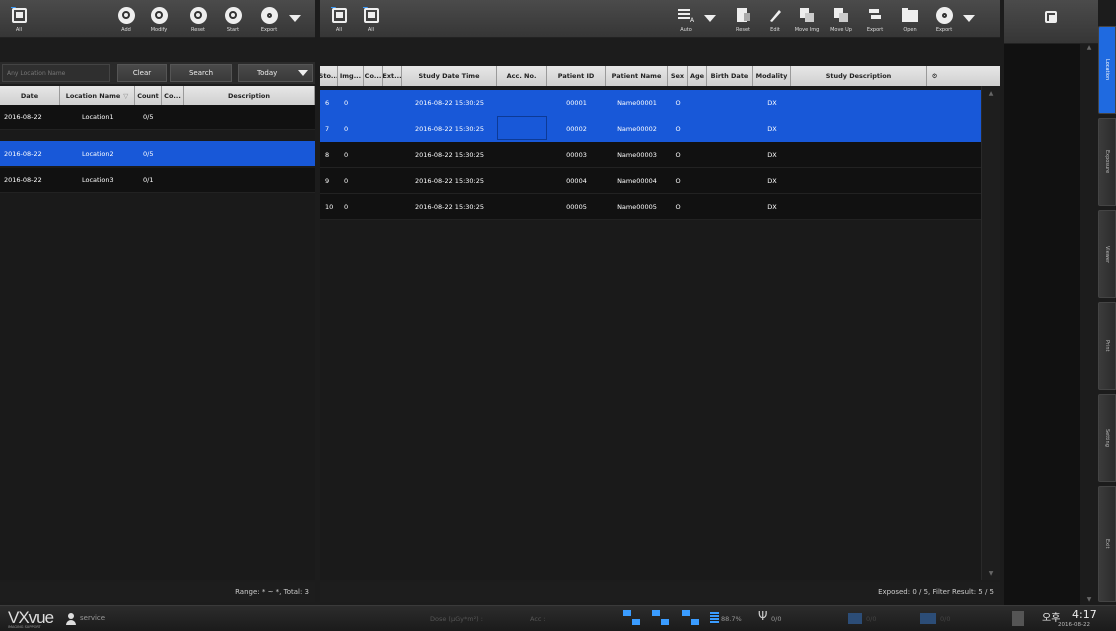  What do you see at coordinates (686, 19) in the screenshot?
I see `auto-button: A Auto` at bounding box center [686, 19].